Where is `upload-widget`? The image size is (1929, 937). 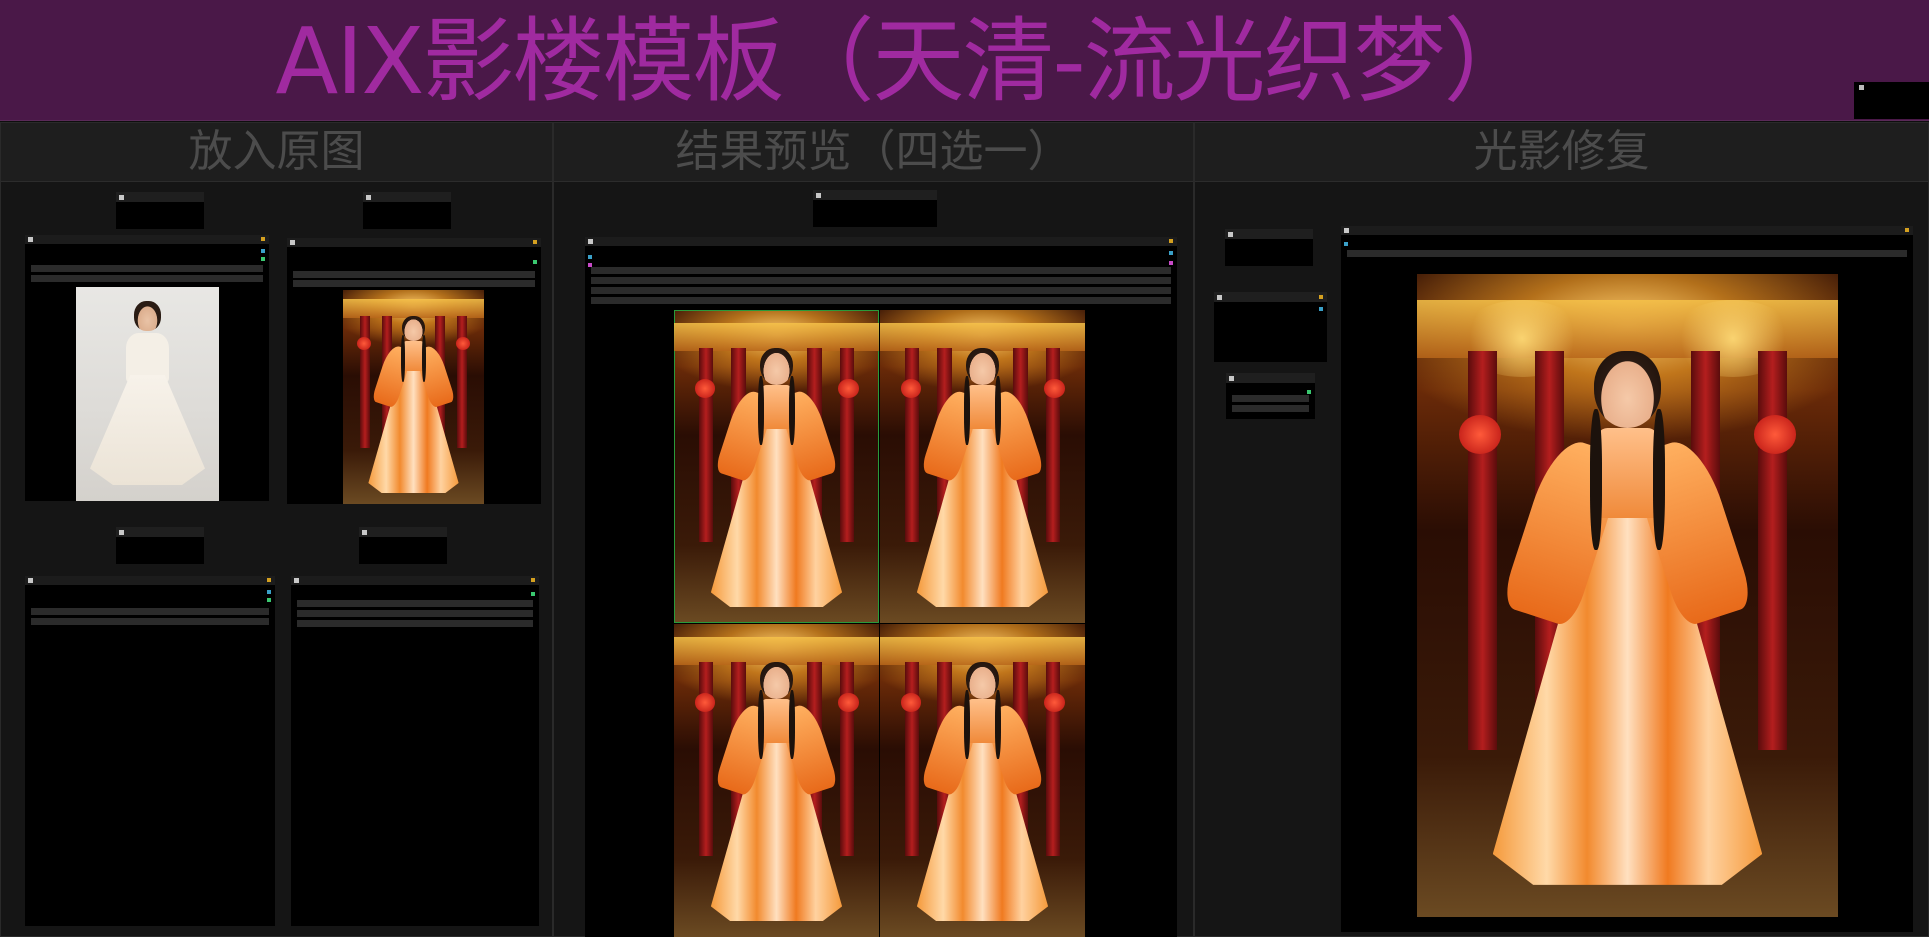
upload-widget is located at coordinates (147, 278).